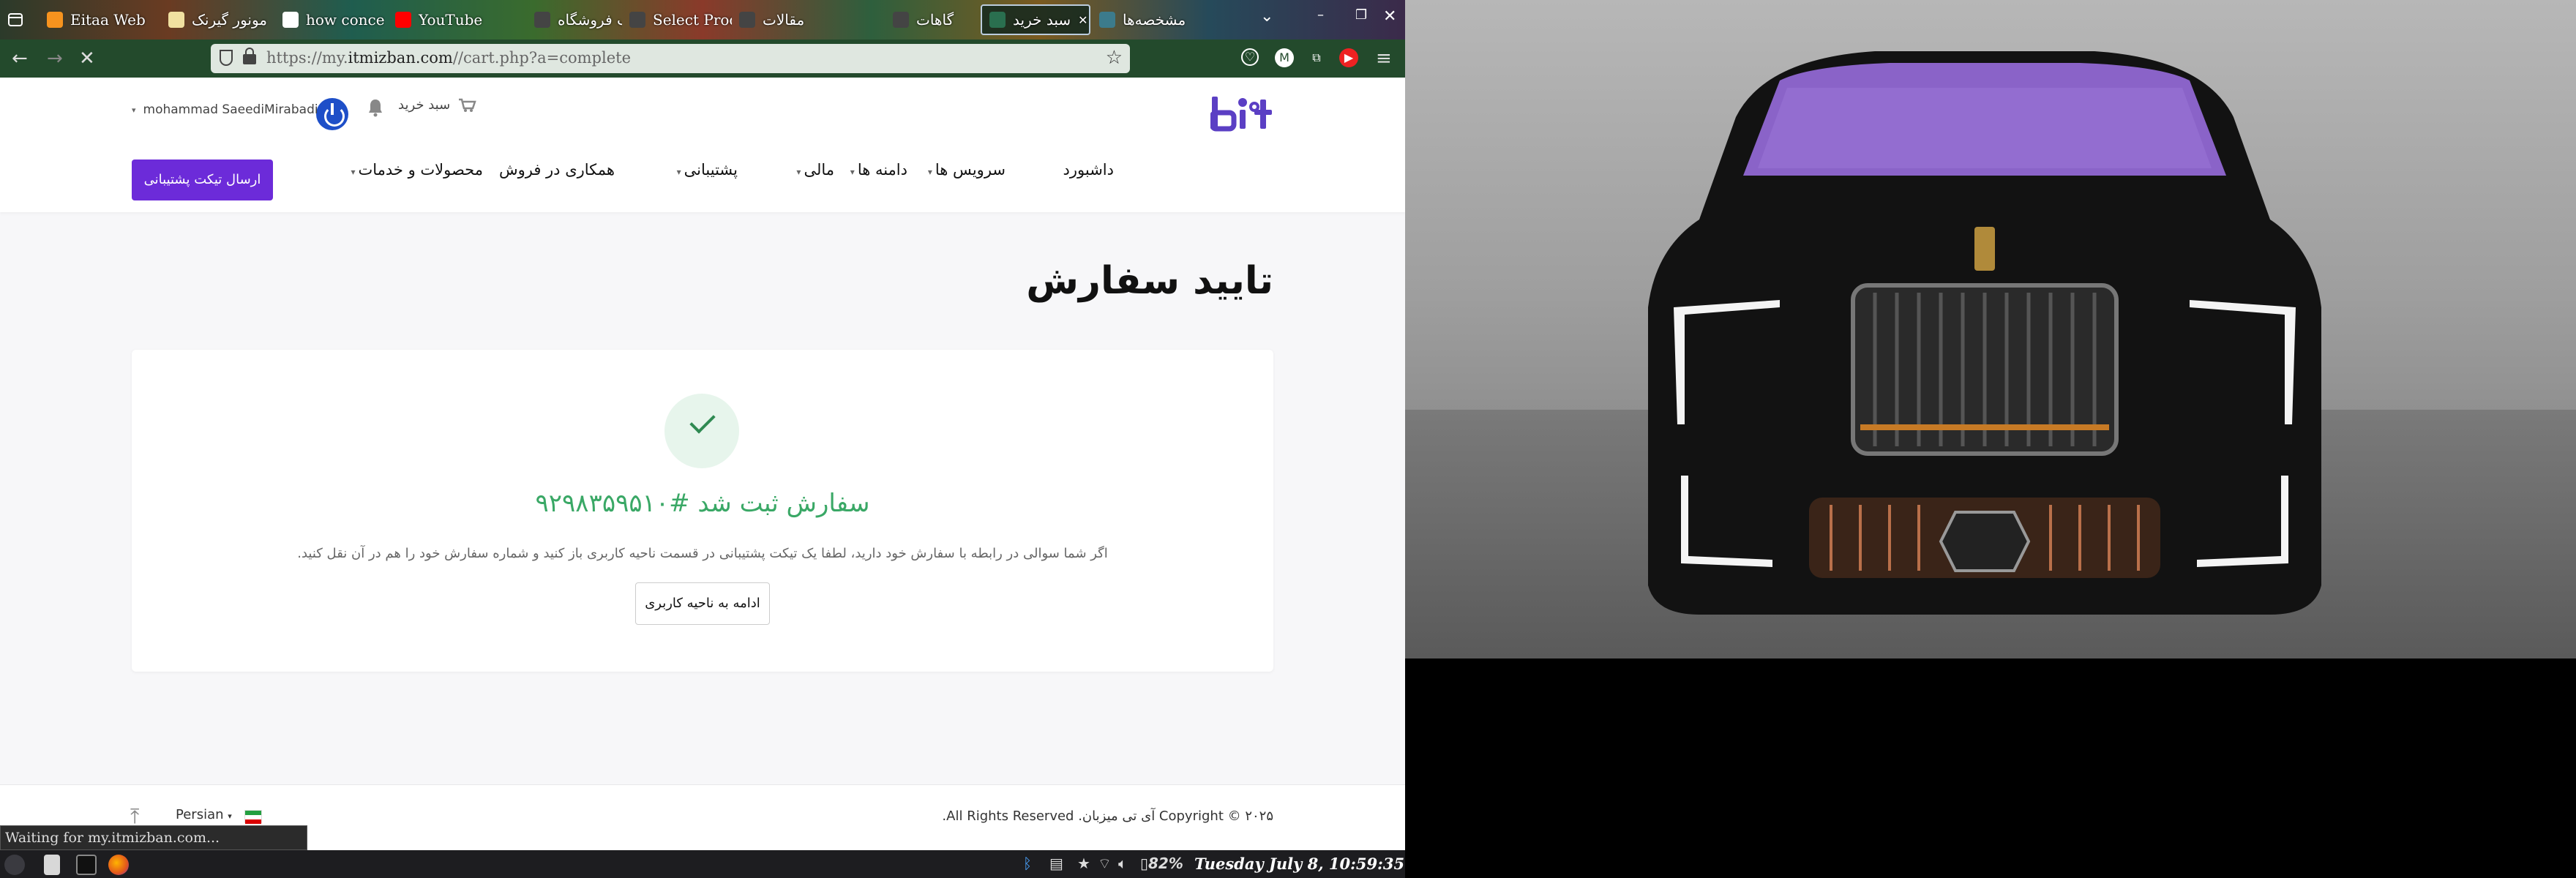 The width and height of the screenshot is (2576, 878). Describe the element at coordinates (702, 603) in the screenshot. I see `continue-to-client-area-button: ادامه به ناحیه کاربری` at that location.